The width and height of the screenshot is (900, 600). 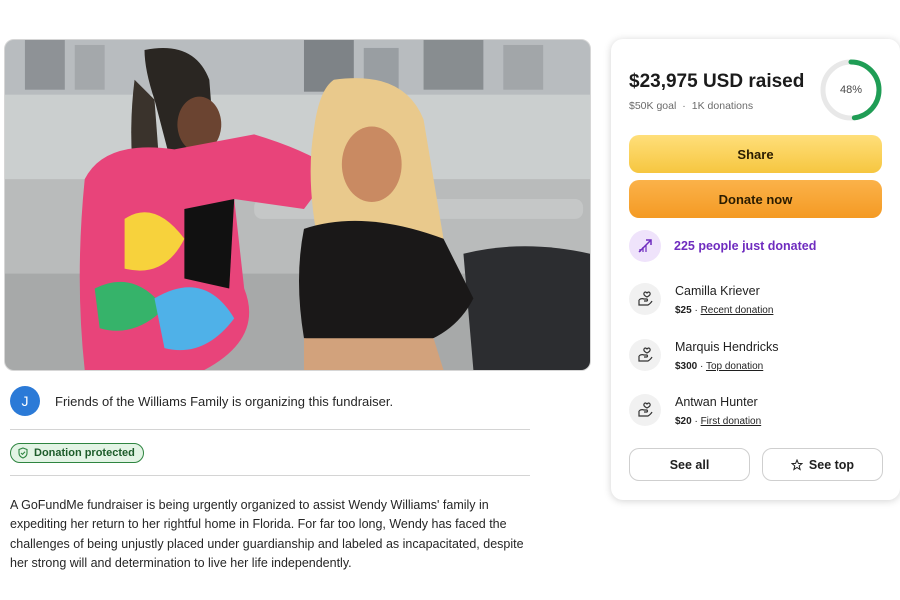 I want to click on donation-protected-badge: Donation protected, so click(x=77, y=453).